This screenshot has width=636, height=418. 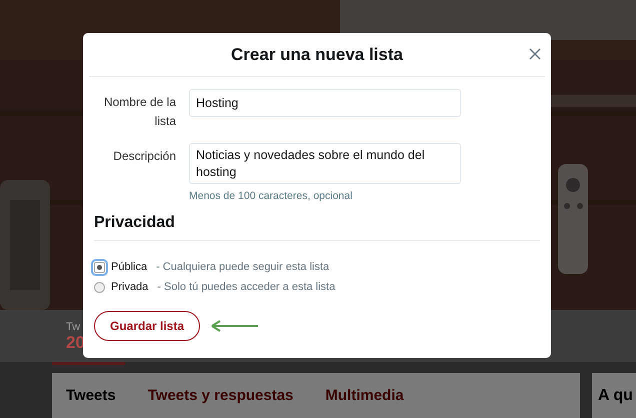 I want to click on radio-button, so click(x=99, y=287).